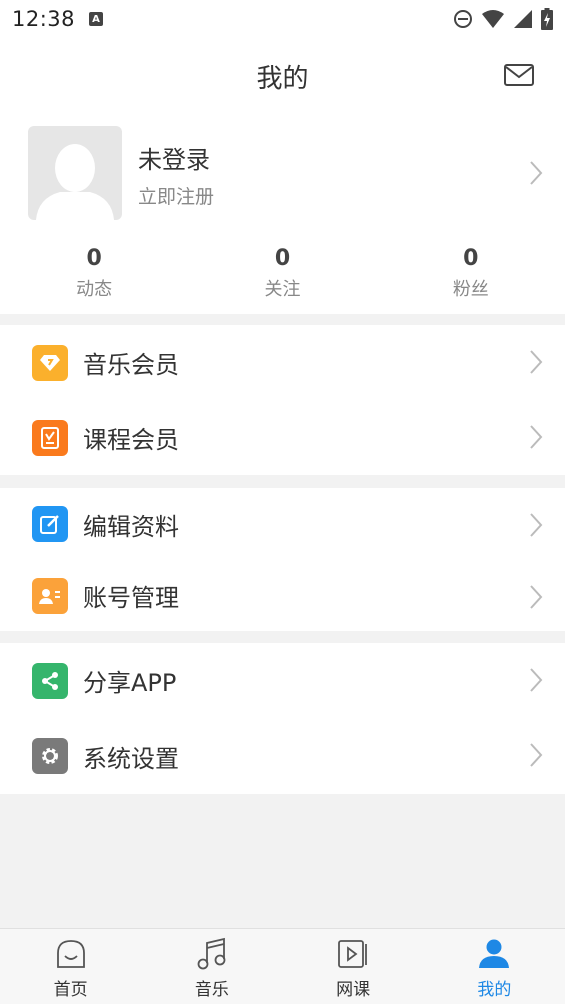 Image resolution: width=565 pixels, height=1004 pixels. I want to click on tab-mine: 我的, so click(494, 966).